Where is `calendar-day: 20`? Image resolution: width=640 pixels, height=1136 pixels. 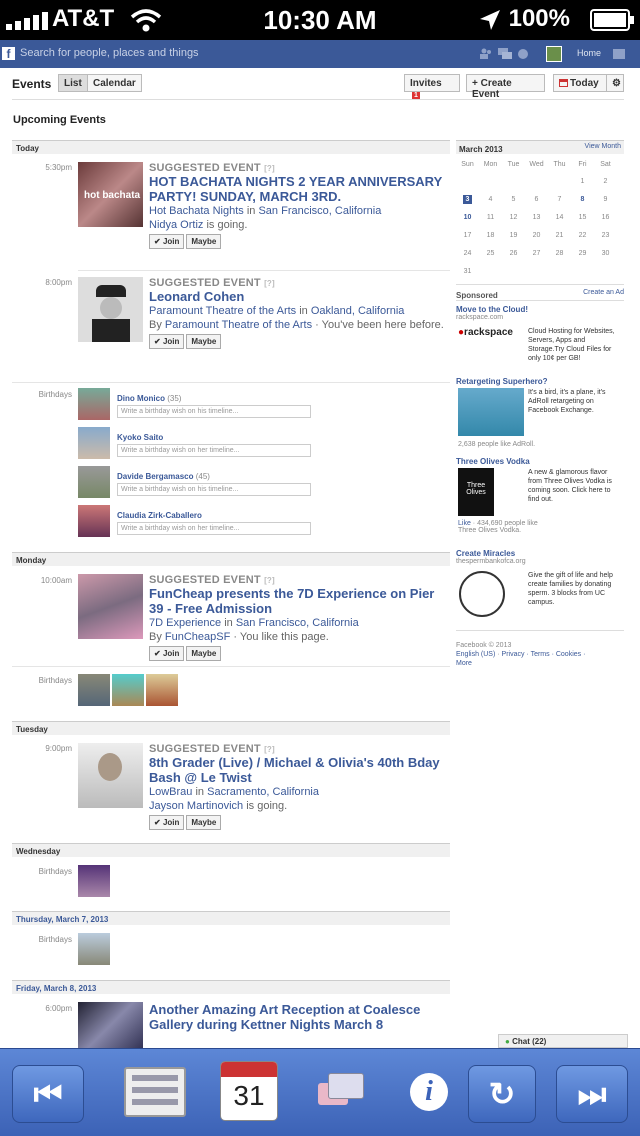
calendar-day: 20 is located at coordinates (536, 235).